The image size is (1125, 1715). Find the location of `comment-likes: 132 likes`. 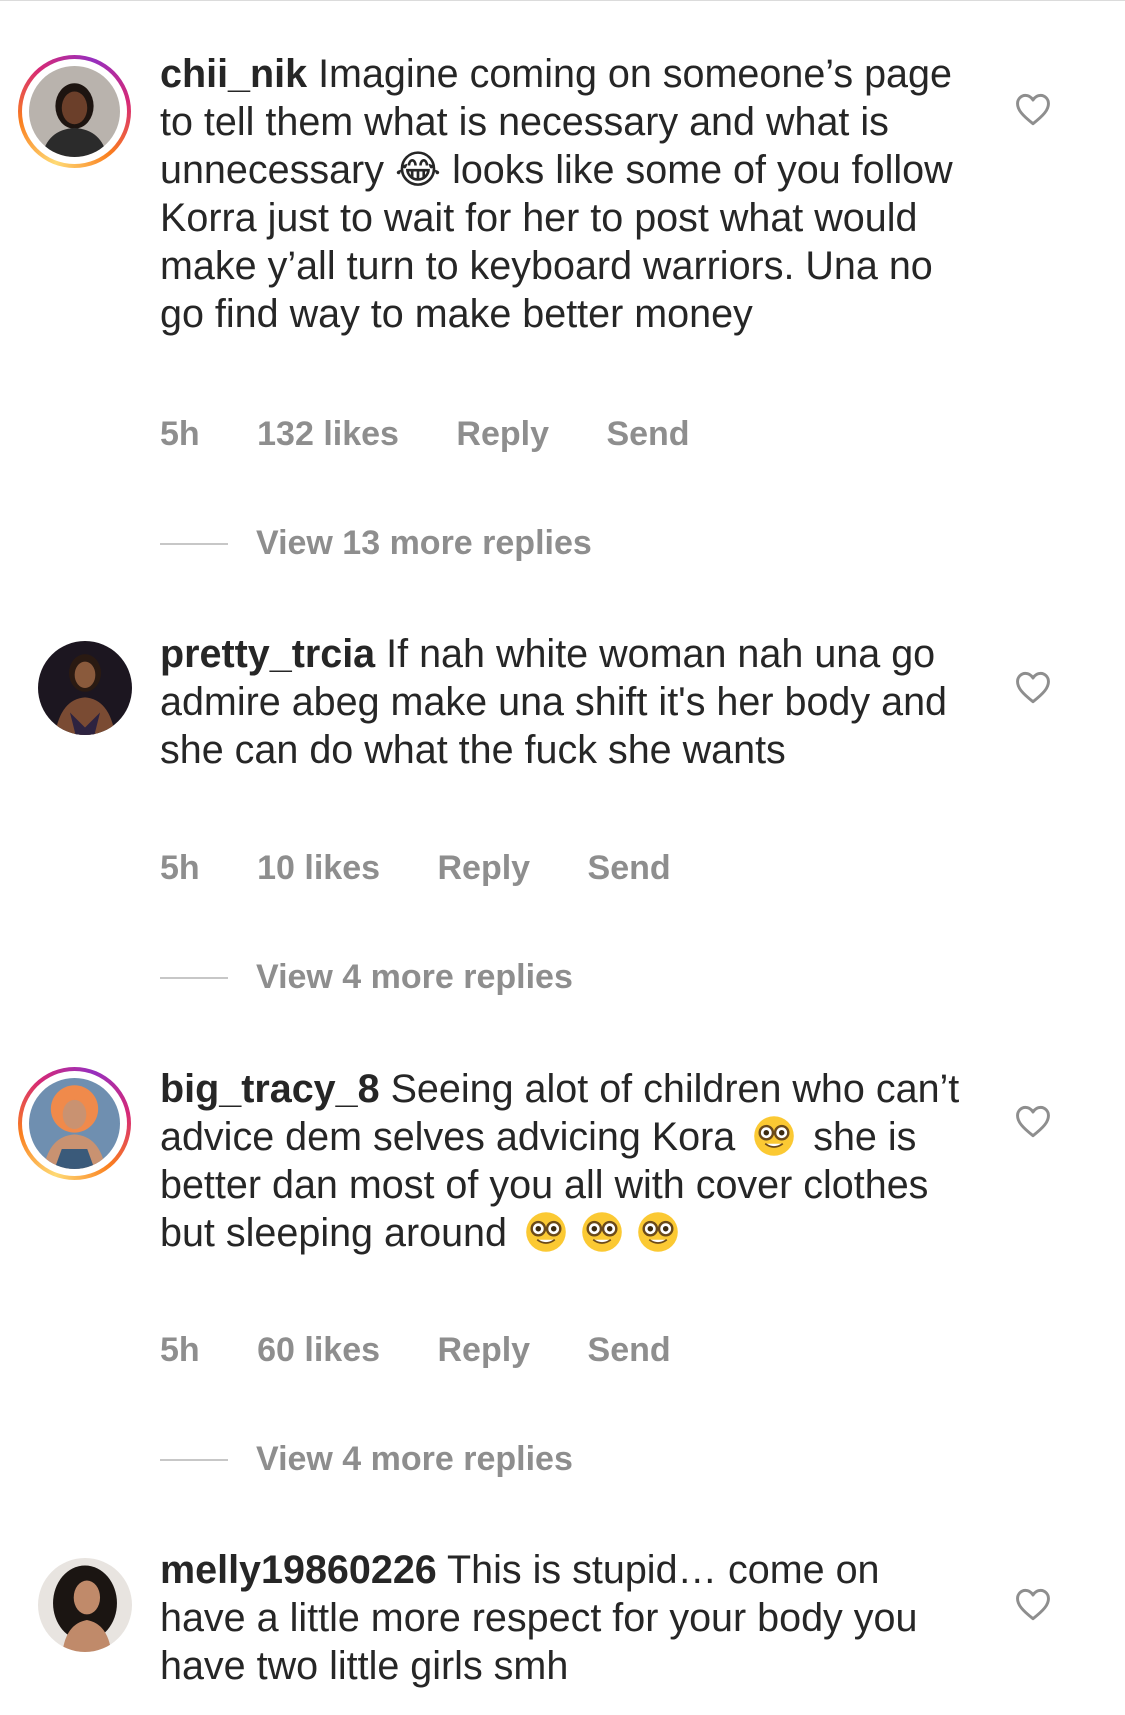

comment-likes: 132 likes is located at coordinates (328, 434).